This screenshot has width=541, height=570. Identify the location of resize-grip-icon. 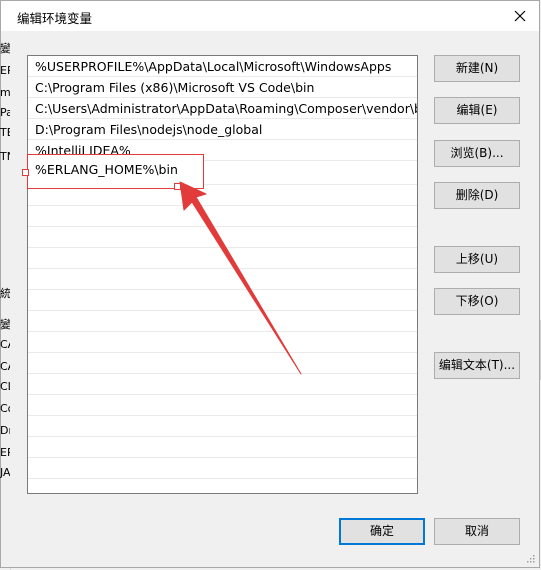
(530, 558).